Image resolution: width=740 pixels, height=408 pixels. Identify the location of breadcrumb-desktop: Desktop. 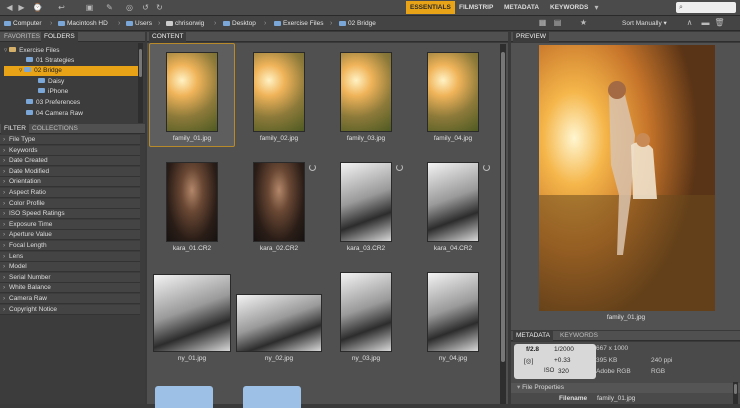
(239, 23).